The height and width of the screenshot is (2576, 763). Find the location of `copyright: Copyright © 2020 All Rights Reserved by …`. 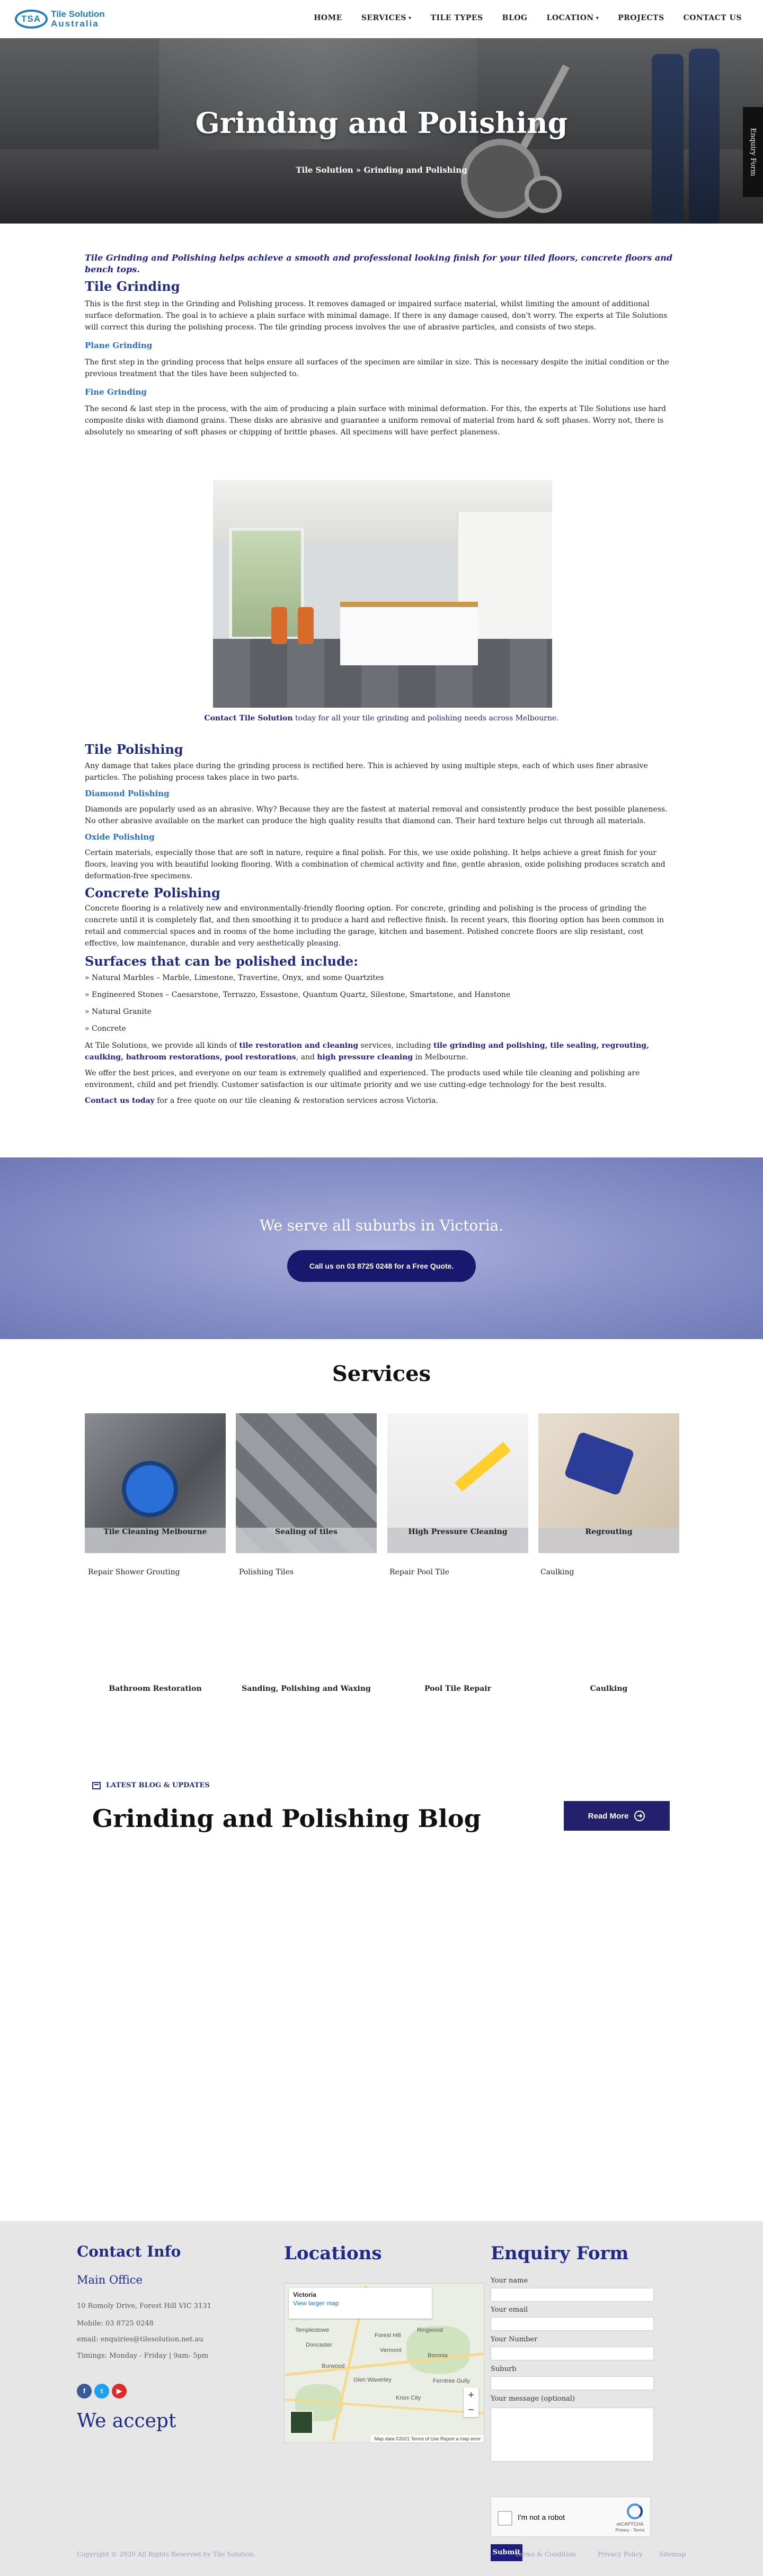

copyright: Copyright © 2020 All Rights Reserved by … is located at coordinates (166, 2554).